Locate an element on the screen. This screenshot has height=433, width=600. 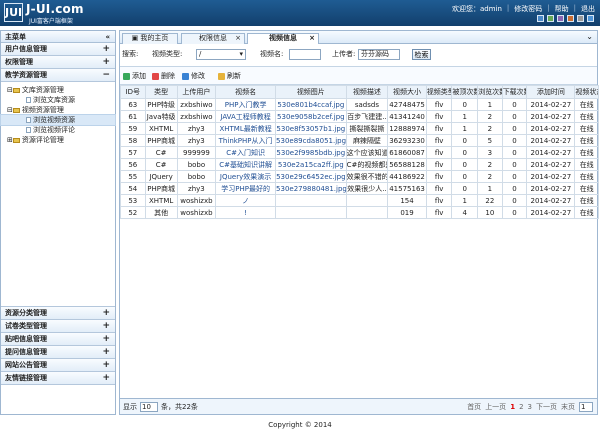
tree-item-library: ⊟ 文库资源管理 is located at coordinates (58, 90).